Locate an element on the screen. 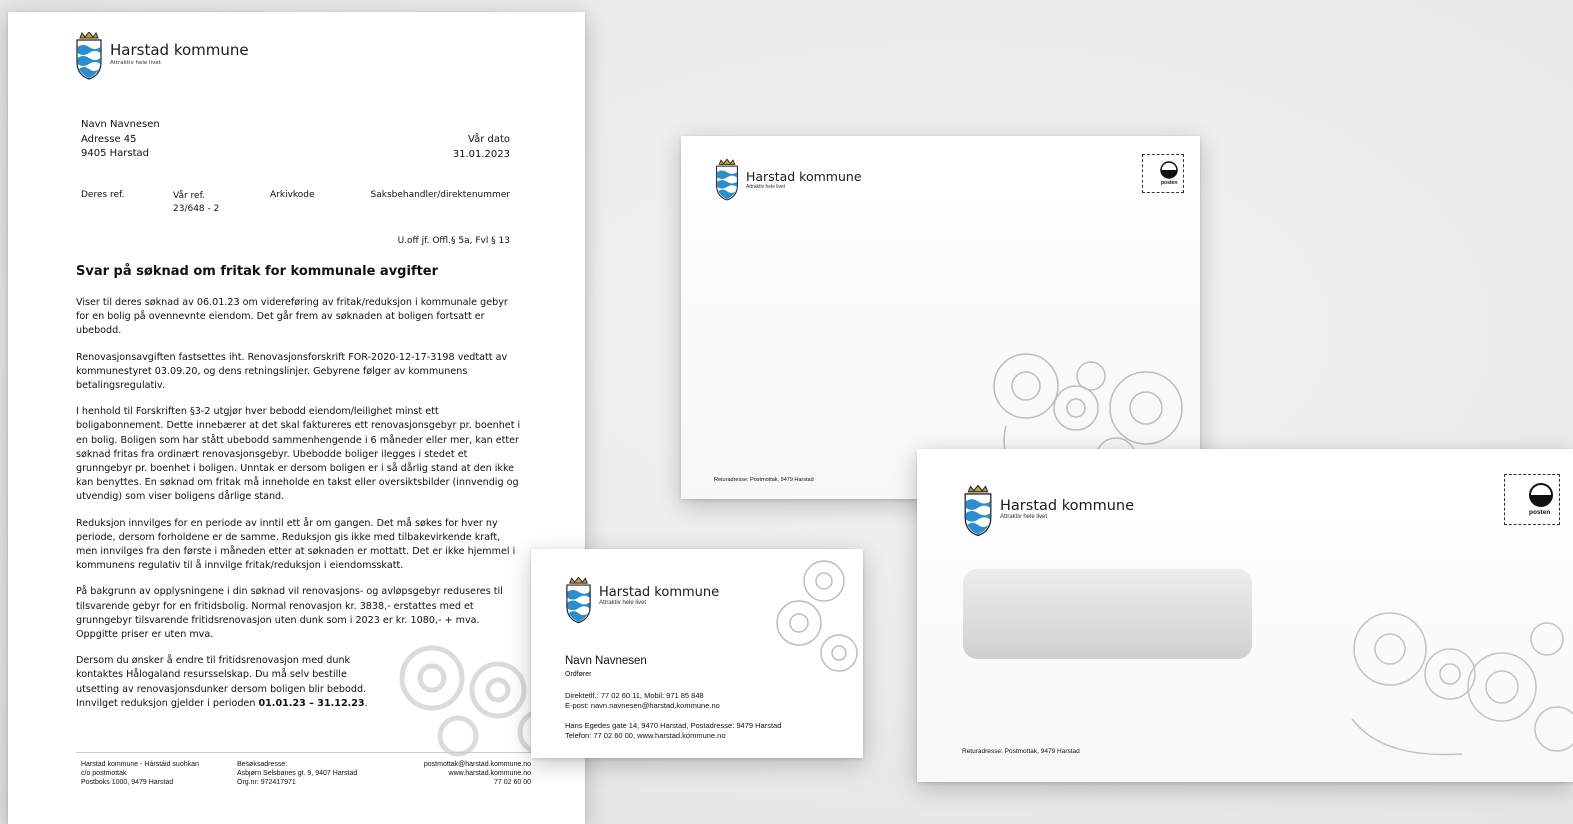 This screenshot has width=1573, height=824. business-card-logo: Harstad kommune Attraktiv hele livet is located at coordinates (641, 600).